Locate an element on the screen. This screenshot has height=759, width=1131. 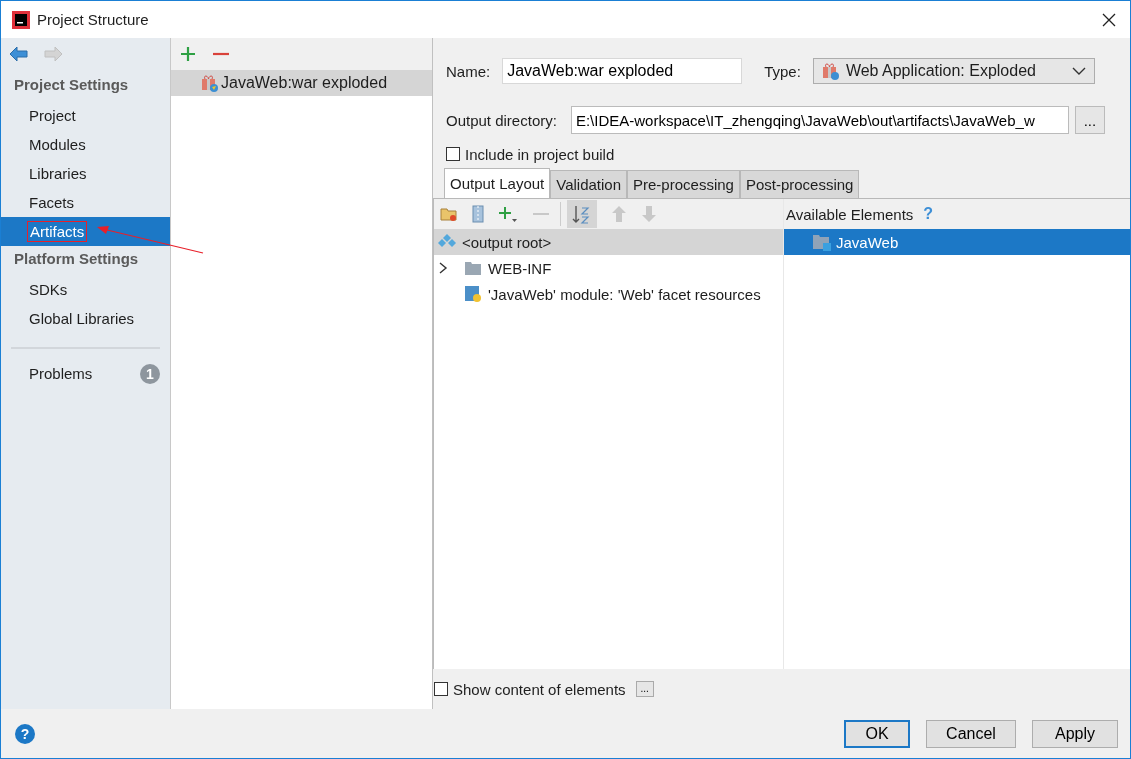
close-icon is located at coordinates (1109, 19).